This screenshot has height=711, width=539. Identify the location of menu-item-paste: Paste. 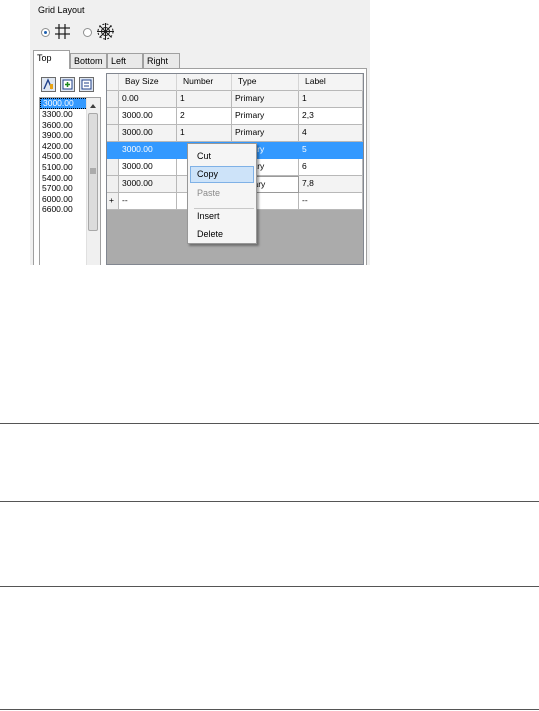
(209, 193).